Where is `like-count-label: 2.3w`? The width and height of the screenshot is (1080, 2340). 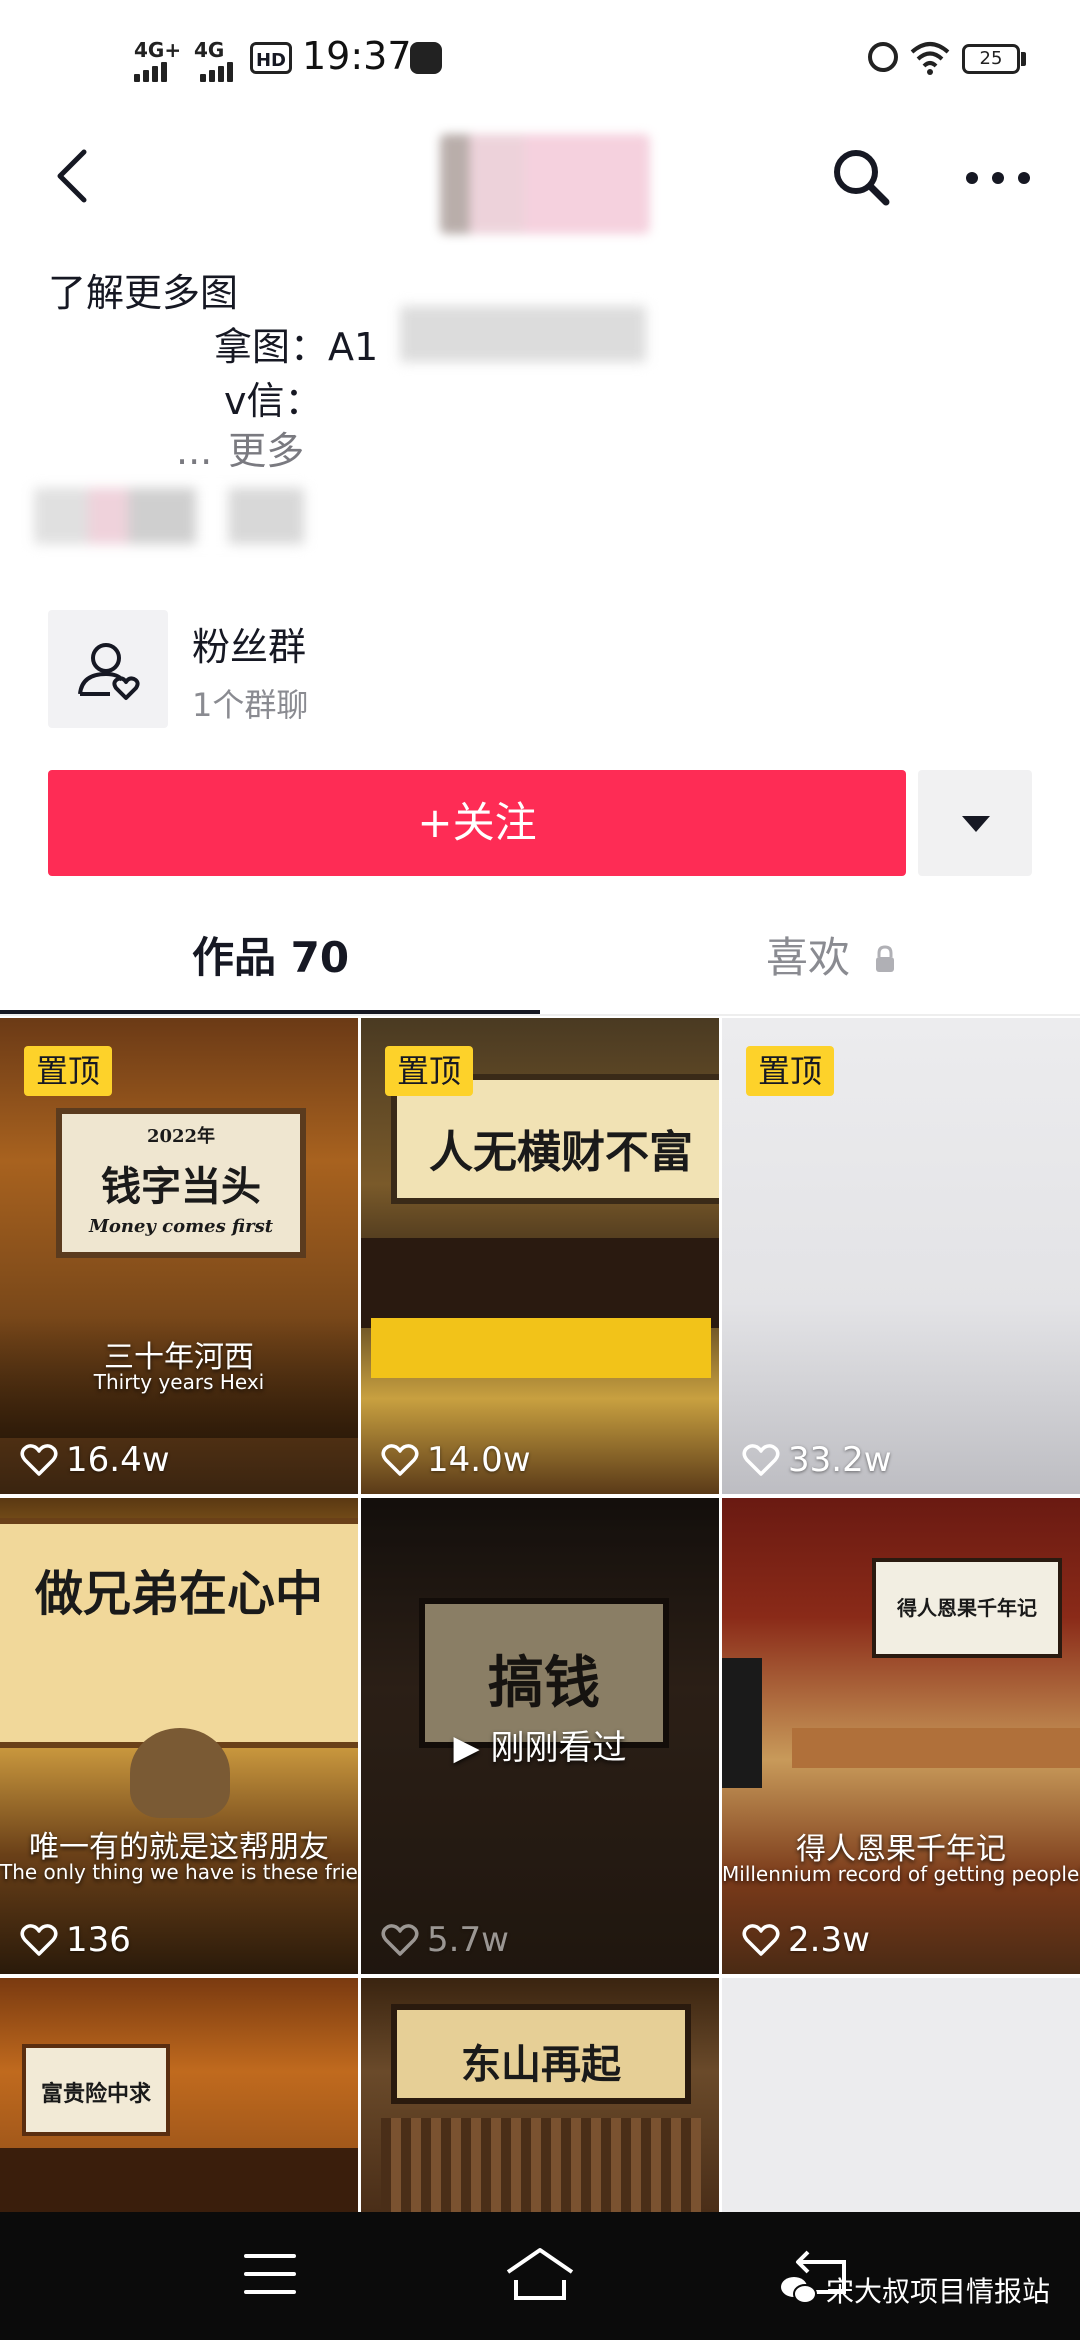 like-count-label: 2.3w is located at coordinates (829, 1940).